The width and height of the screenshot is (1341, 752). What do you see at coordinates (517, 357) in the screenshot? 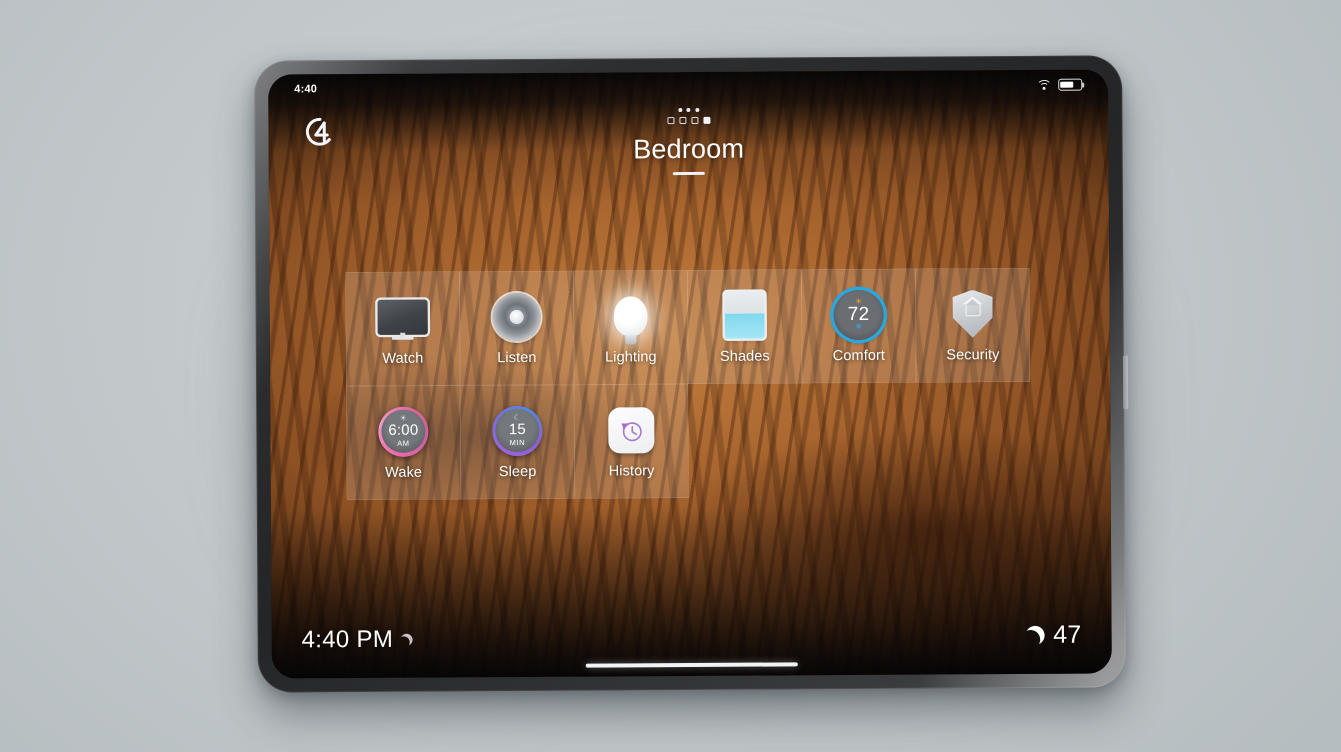
I see `tile-label: Listen` at bounding box center [517, 357].